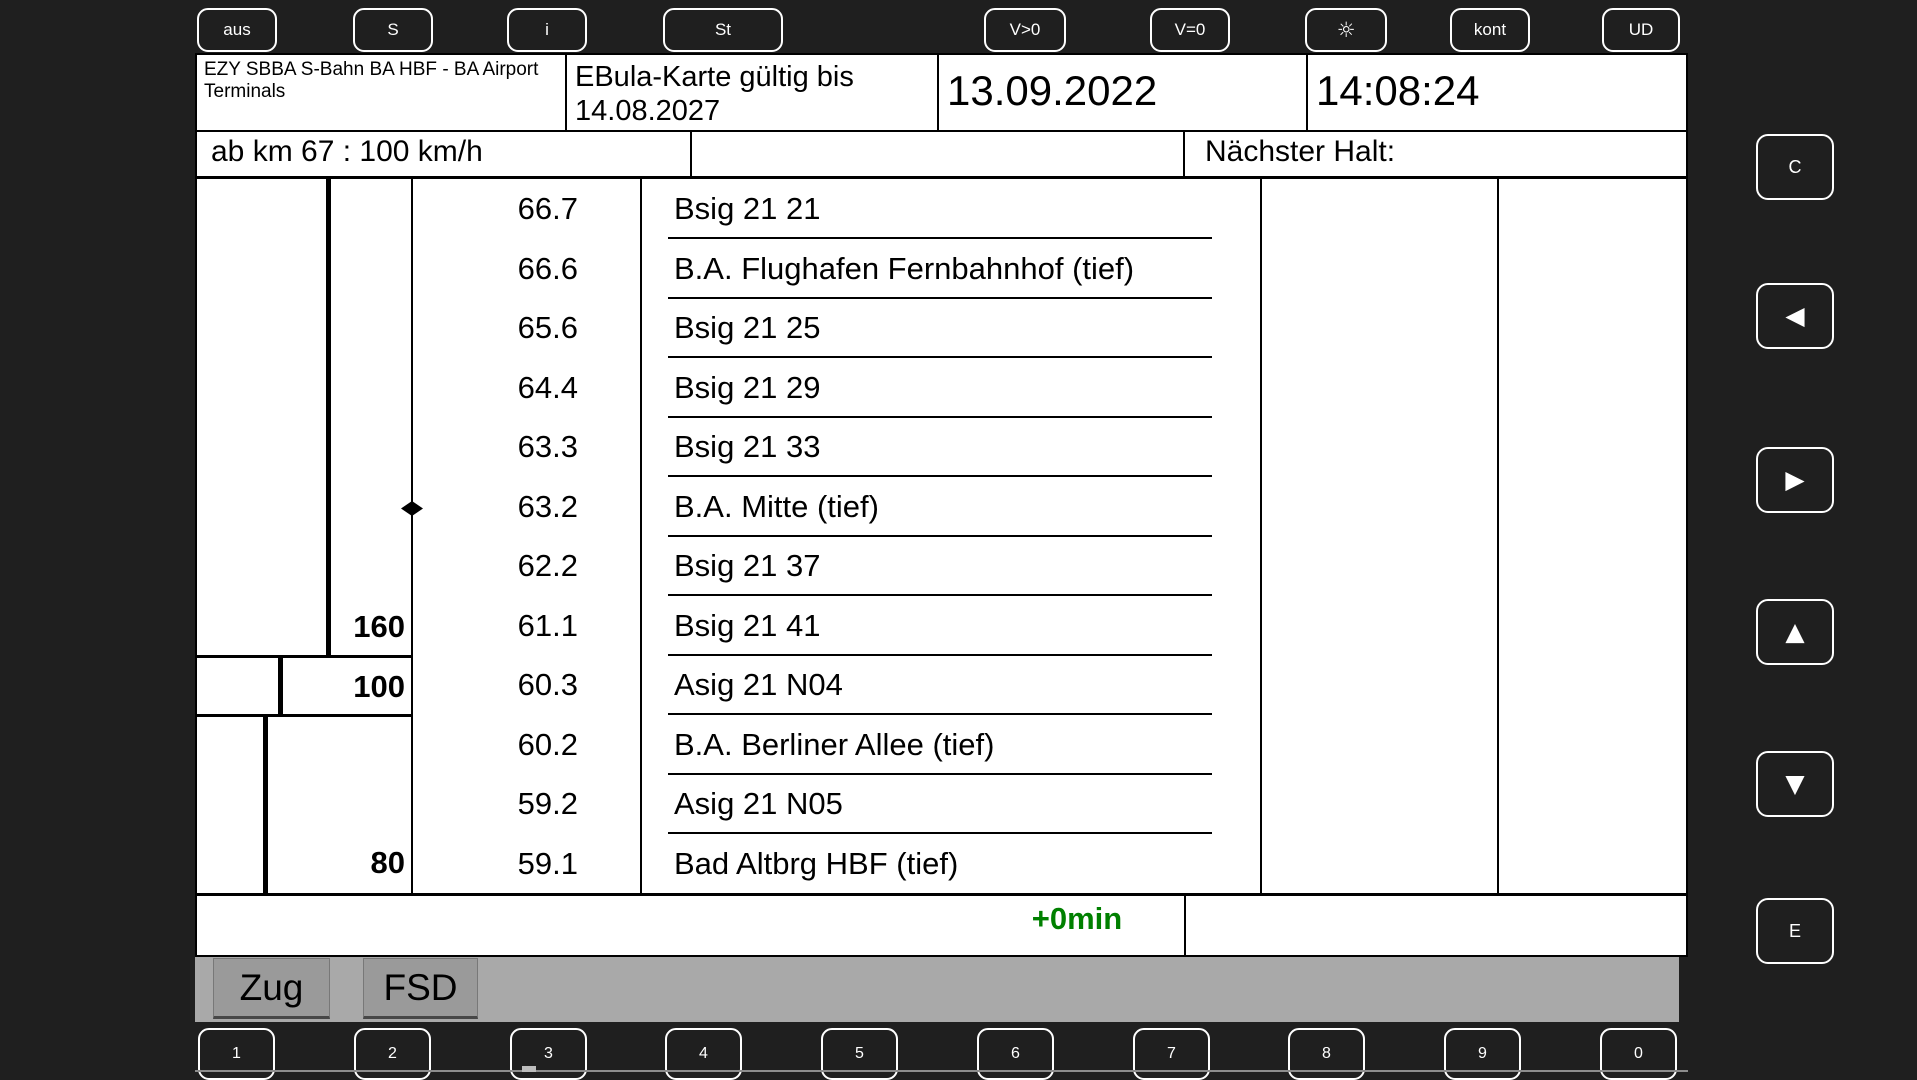 The height and width of the screenshot is (1080, 1917). I want to click on subheader-empty-cell, so click(938, 153).